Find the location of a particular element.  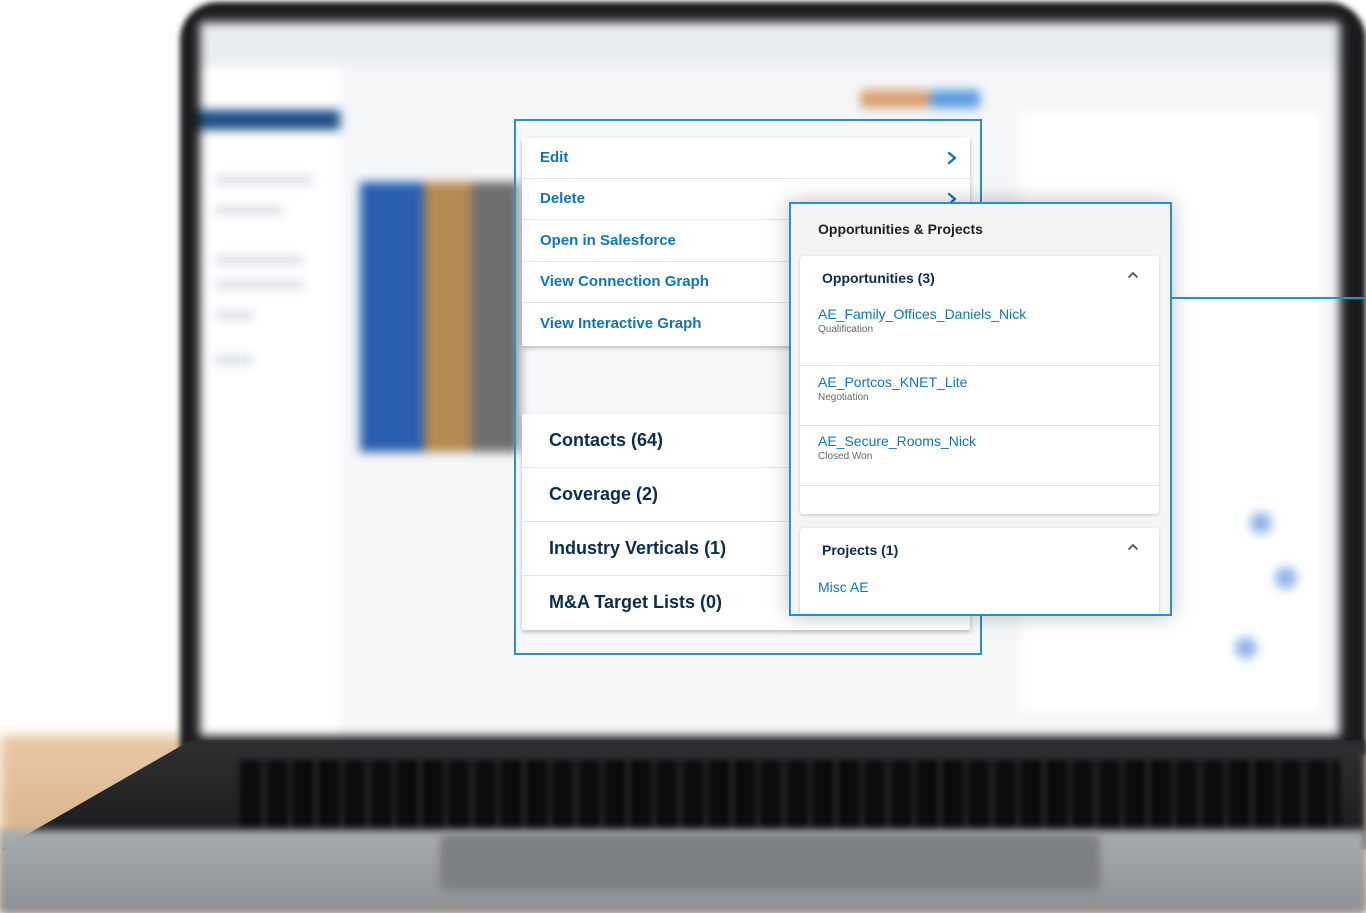

opportunity-stage: Closed Won is located at coordinates (845, 456).